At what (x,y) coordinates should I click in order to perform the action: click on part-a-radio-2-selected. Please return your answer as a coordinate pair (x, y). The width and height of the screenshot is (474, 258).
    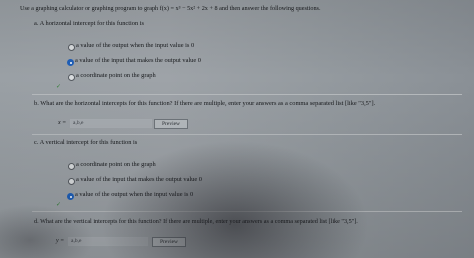
    Looking at the image, I should click on (70, 62).